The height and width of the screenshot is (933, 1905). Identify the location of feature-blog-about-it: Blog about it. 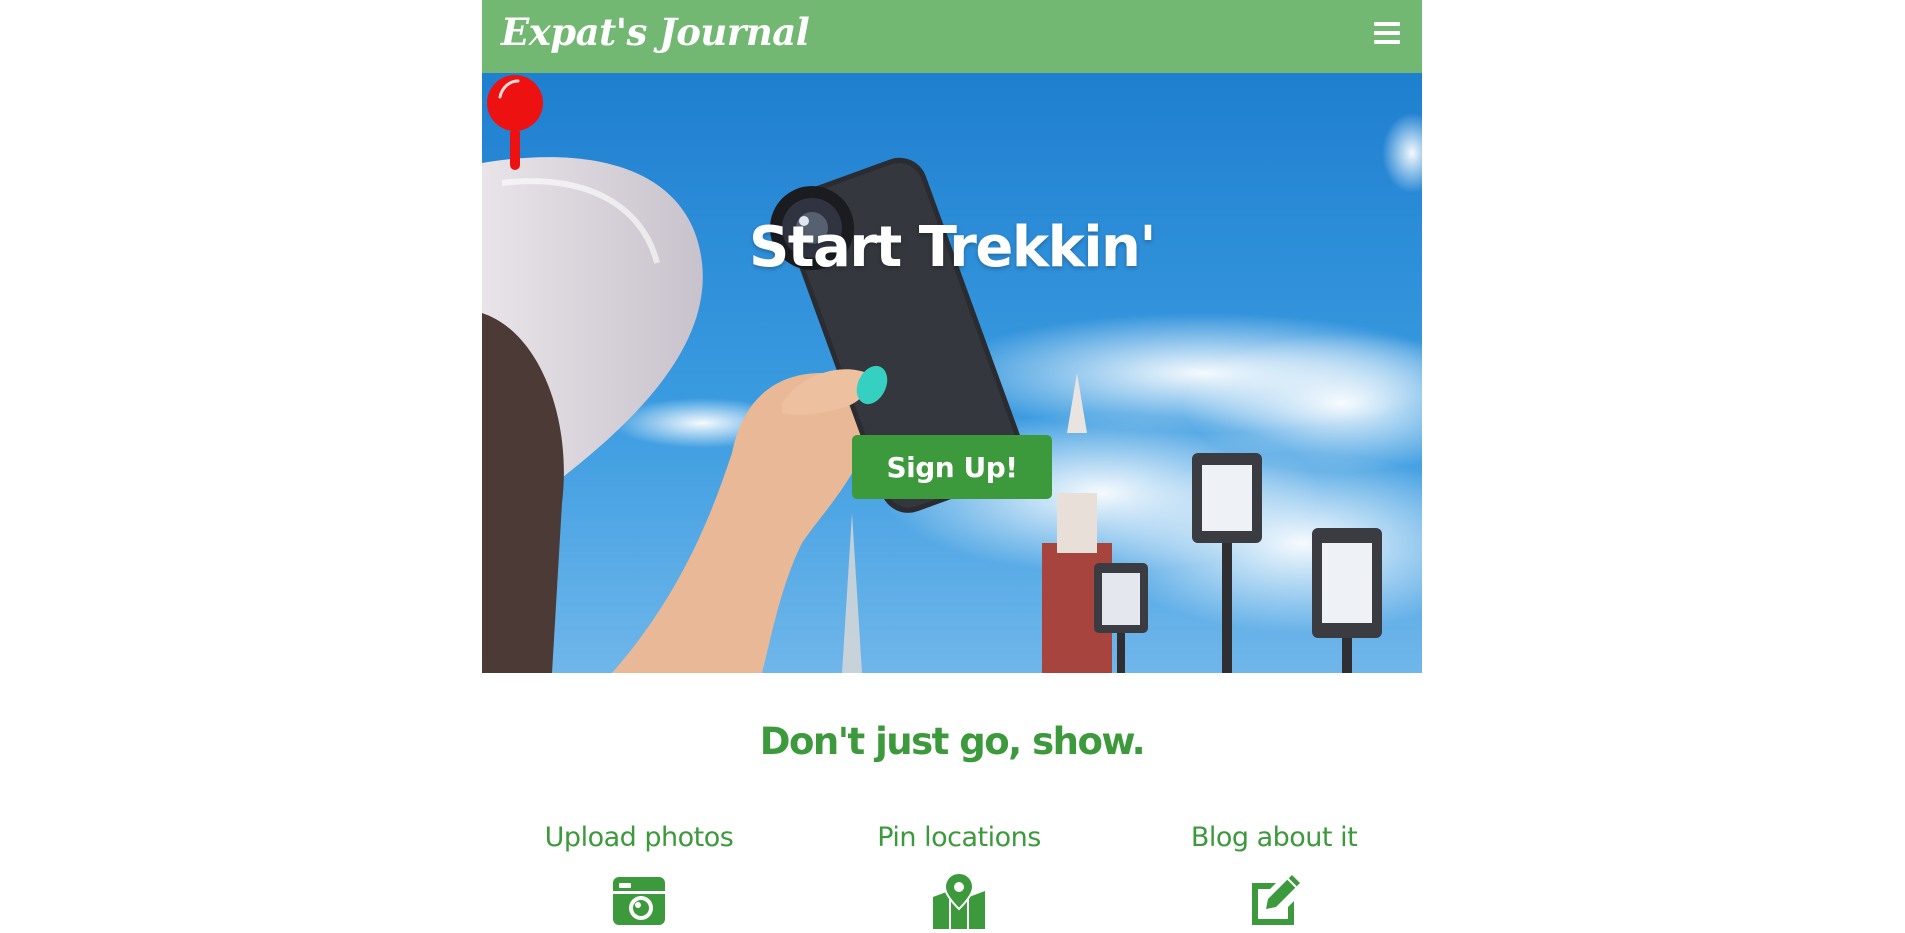
(1274, 875).